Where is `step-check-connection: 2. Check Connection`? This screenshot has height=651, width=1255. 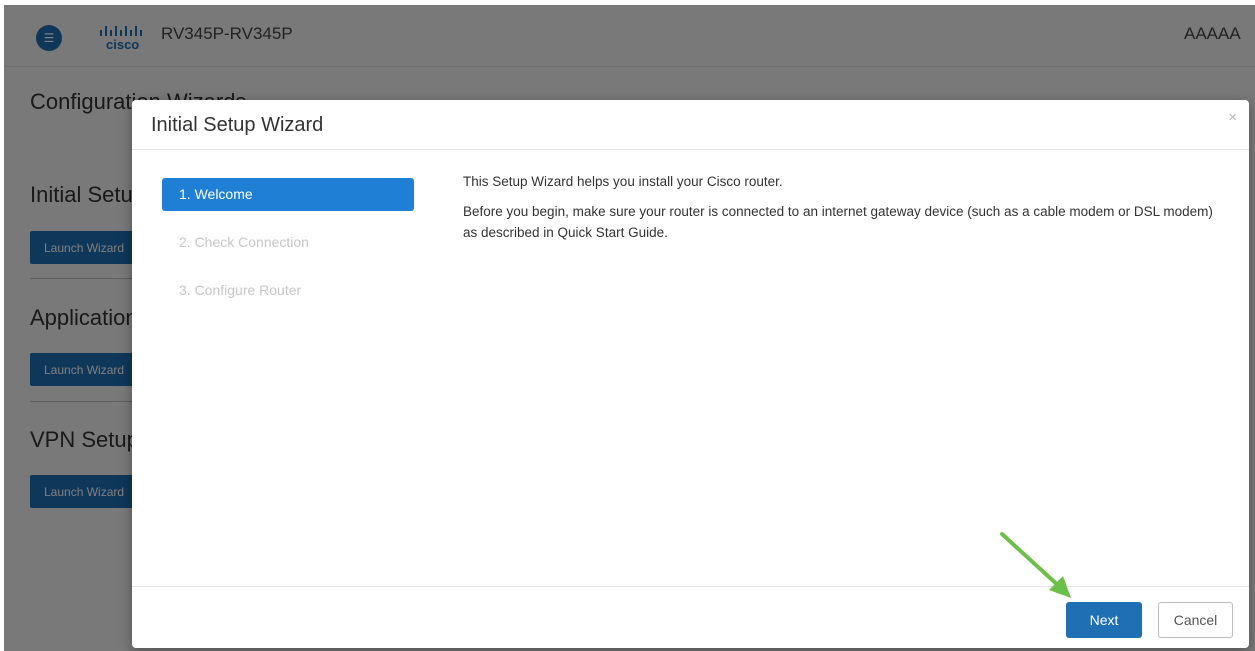
step-check-connection: 2. Check Connection is located at coordinates (244, 242).